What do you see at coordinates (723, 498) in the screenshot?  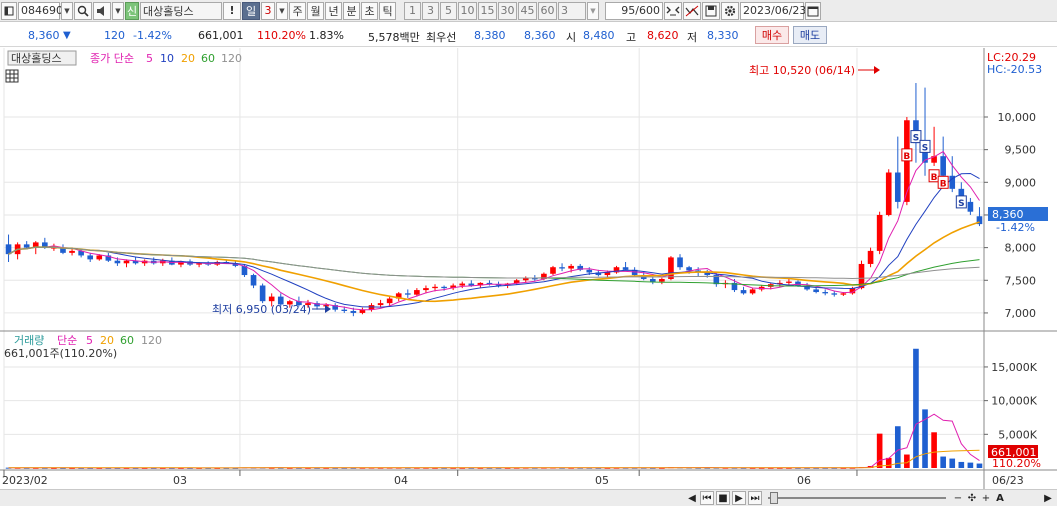 I see `stop-icon: ■` at bounding box center [723, 498].